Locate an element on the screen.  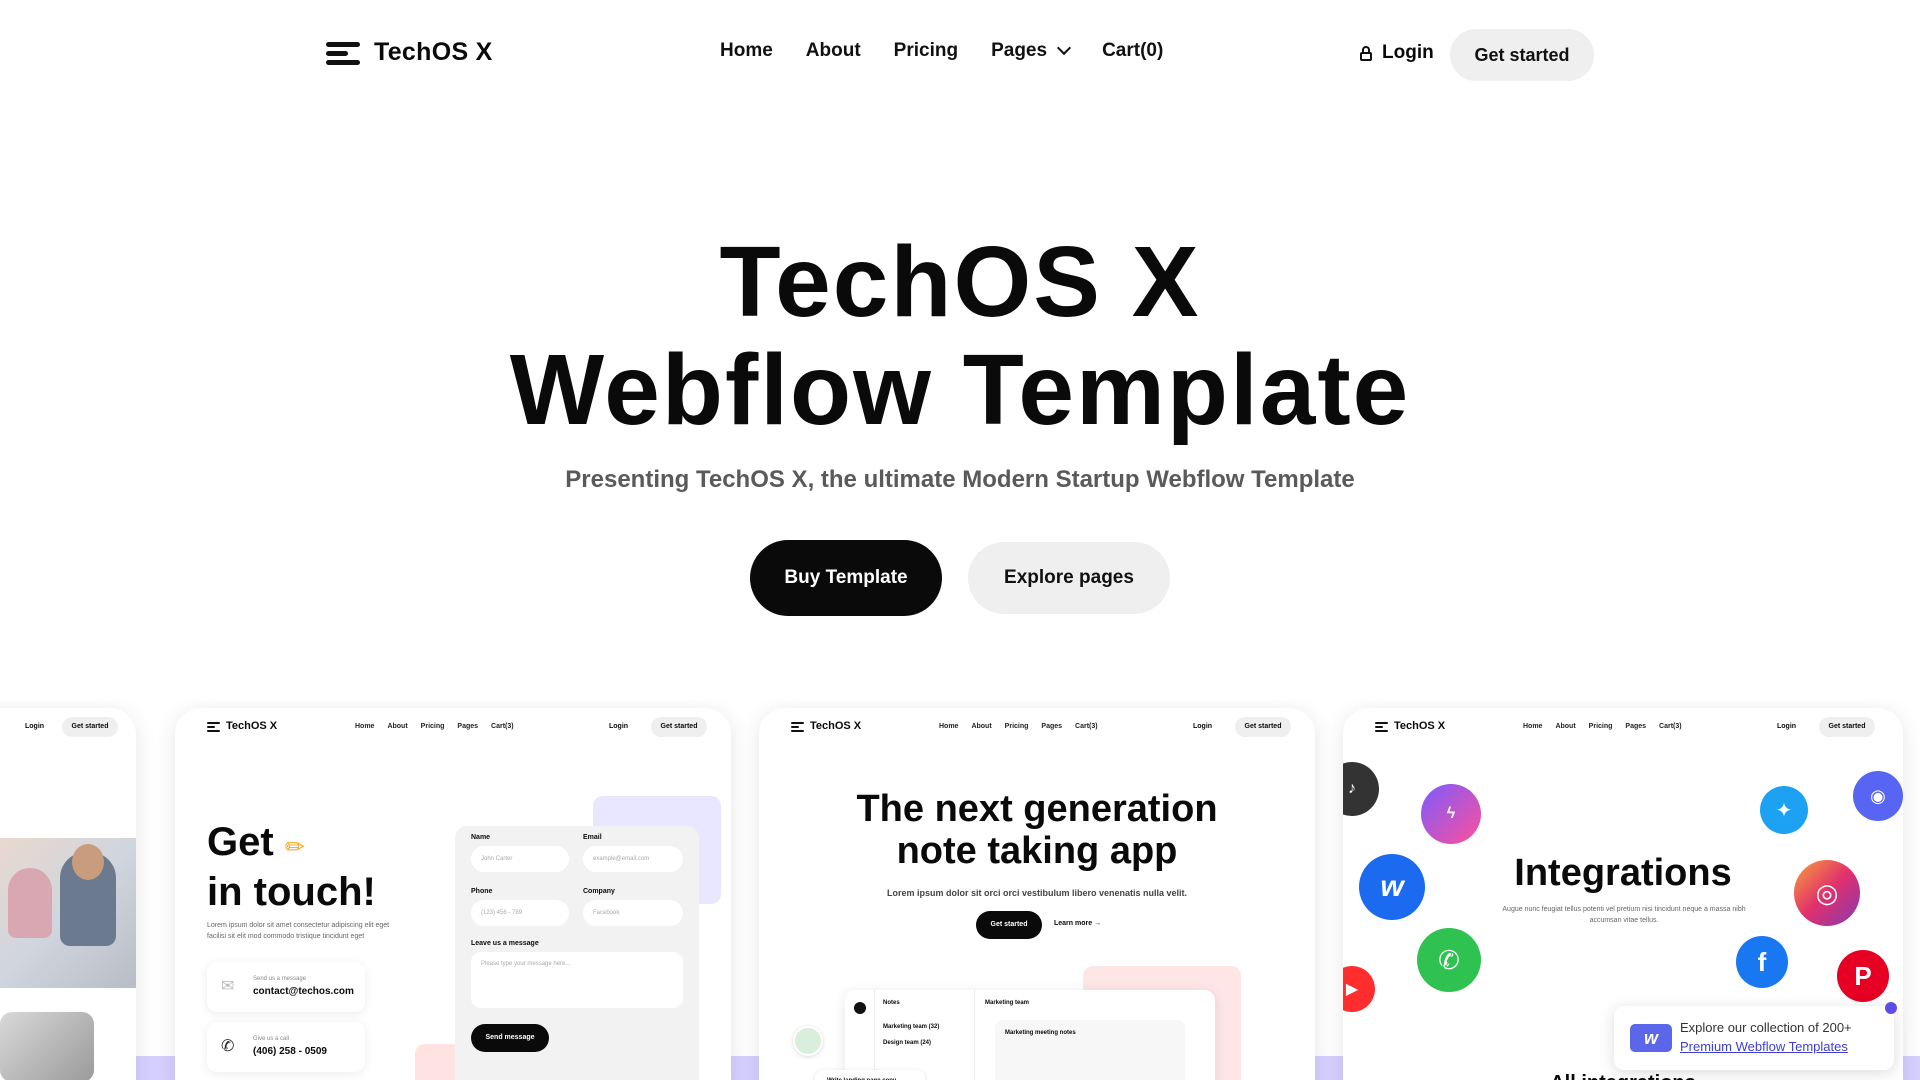
nav-link-about: About is located at coordinates (833, 51).